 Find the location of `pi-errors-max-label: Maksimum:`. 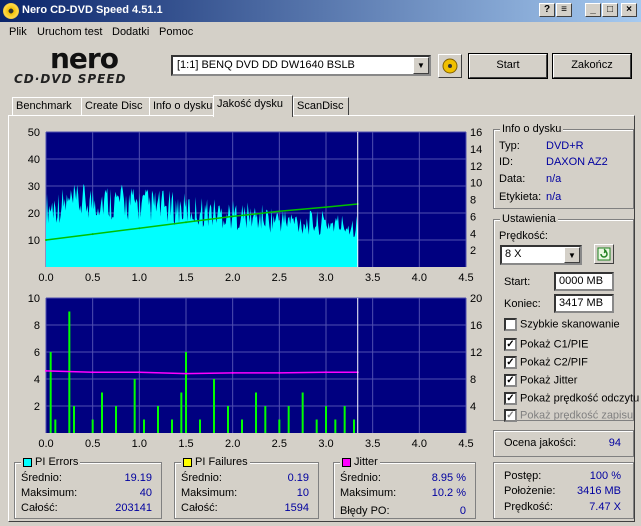

pi-errors-max-label: Maksimum: is located at coordinates (49, 493).